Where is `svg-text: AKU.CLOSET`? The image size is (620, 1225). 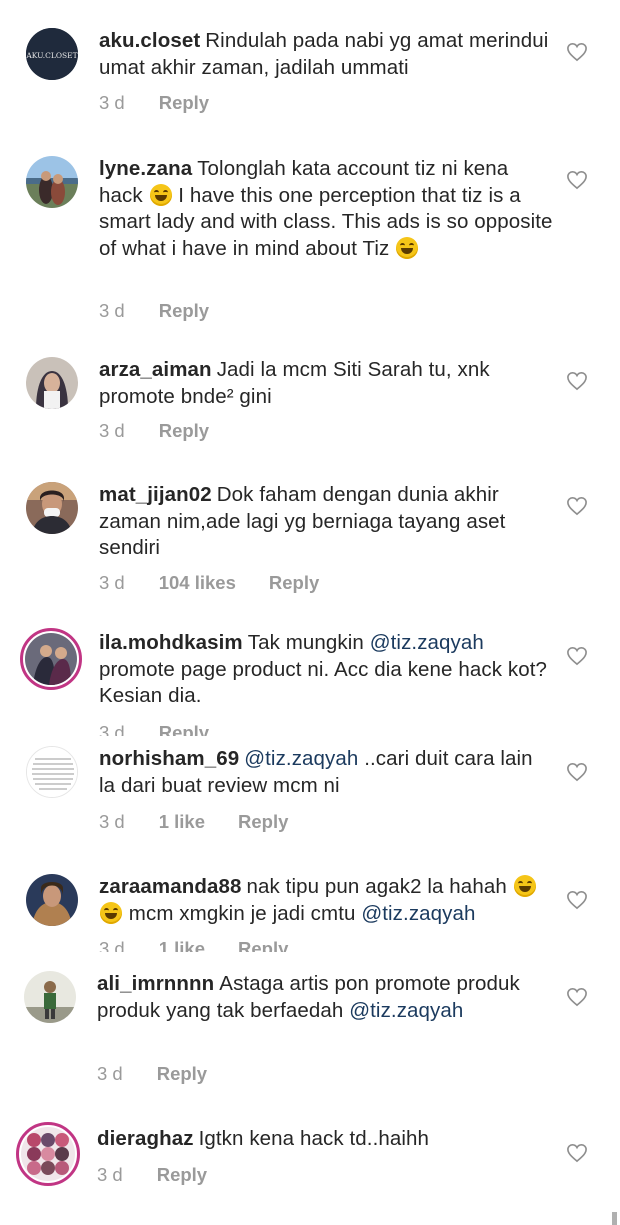
svg-text: AKU.CLOSET is located at coordinates (52, 55).